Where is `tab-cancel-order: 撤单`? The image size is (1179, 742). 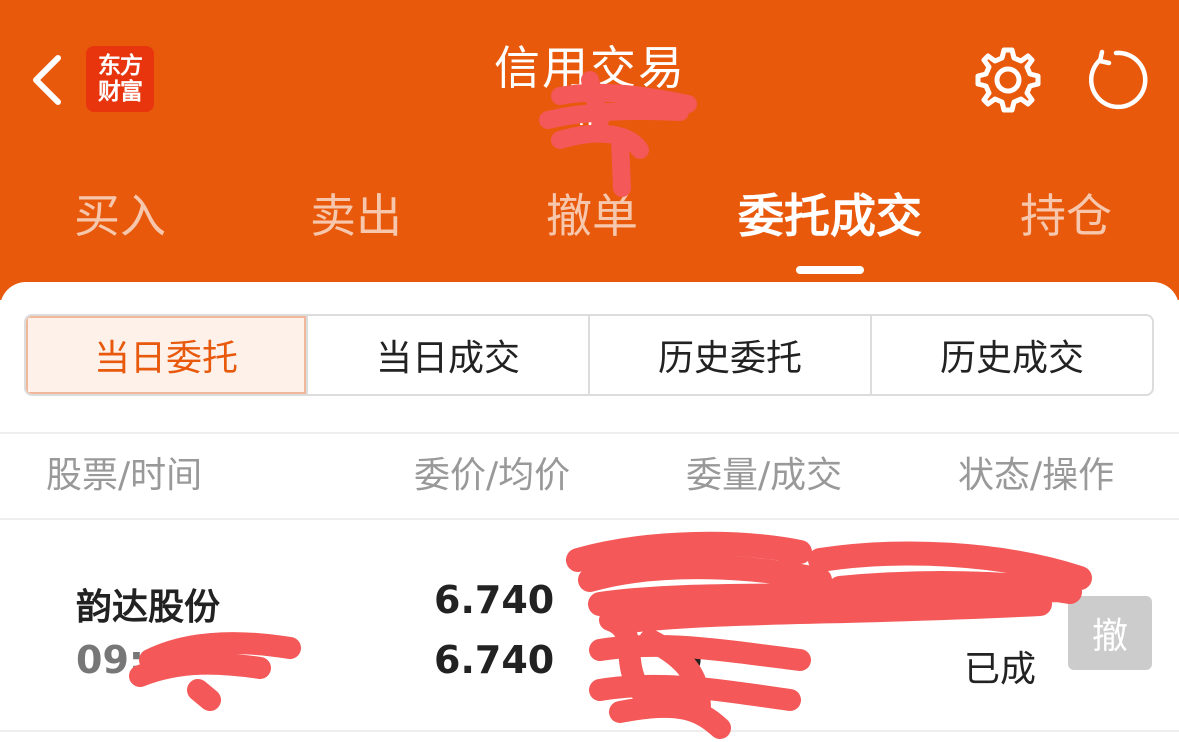
tab-cancel-order: 撤单 is located at coordinates (592, 216).